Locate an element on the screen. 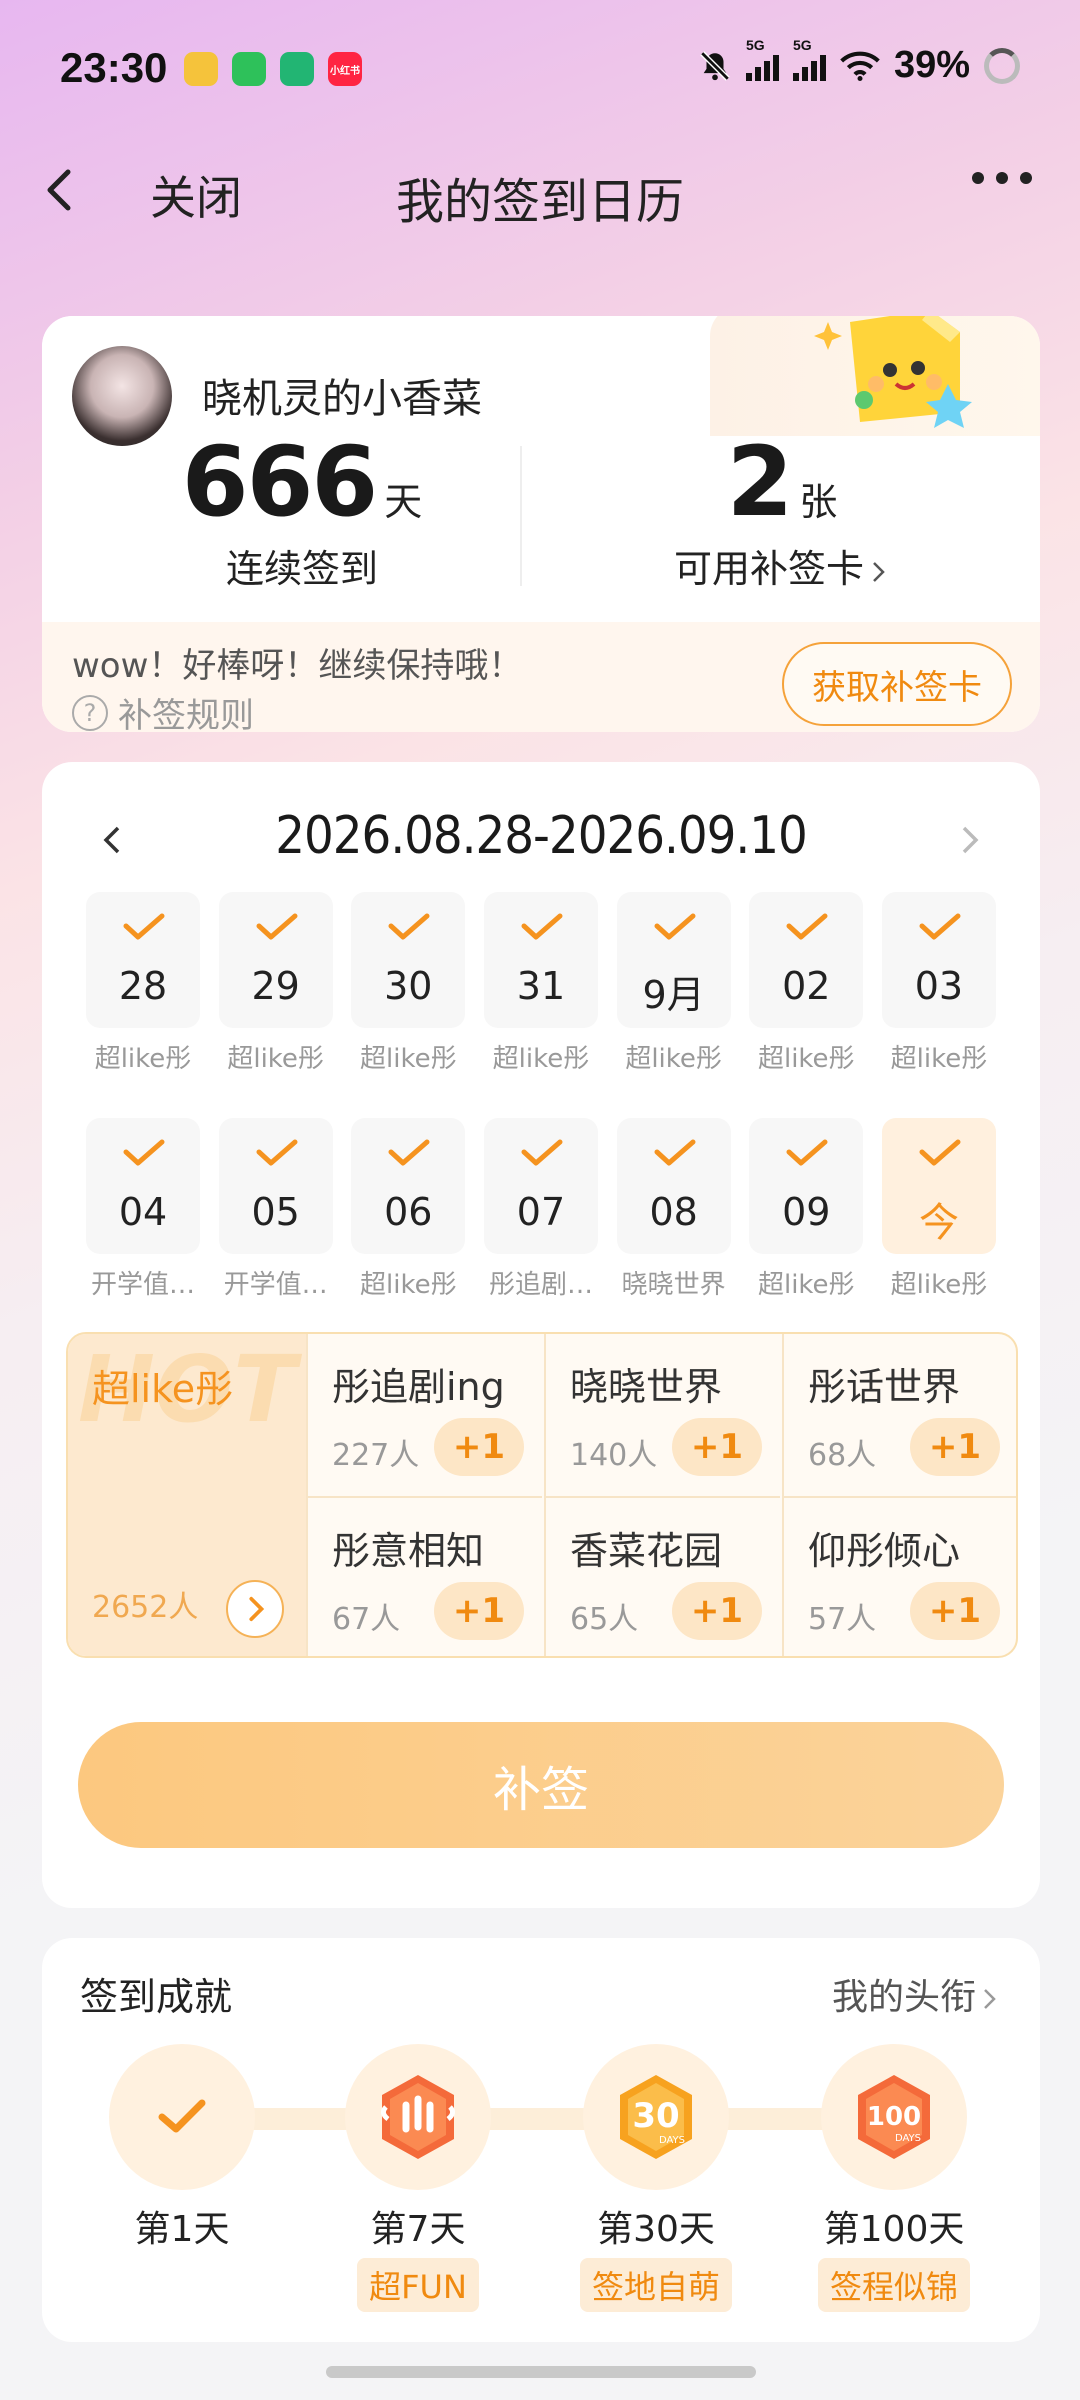 The width and height of the screenshot is (1080, 2400). topic-cell: 彤话世界 68人 +1 is located at coordinates (899, 1415).